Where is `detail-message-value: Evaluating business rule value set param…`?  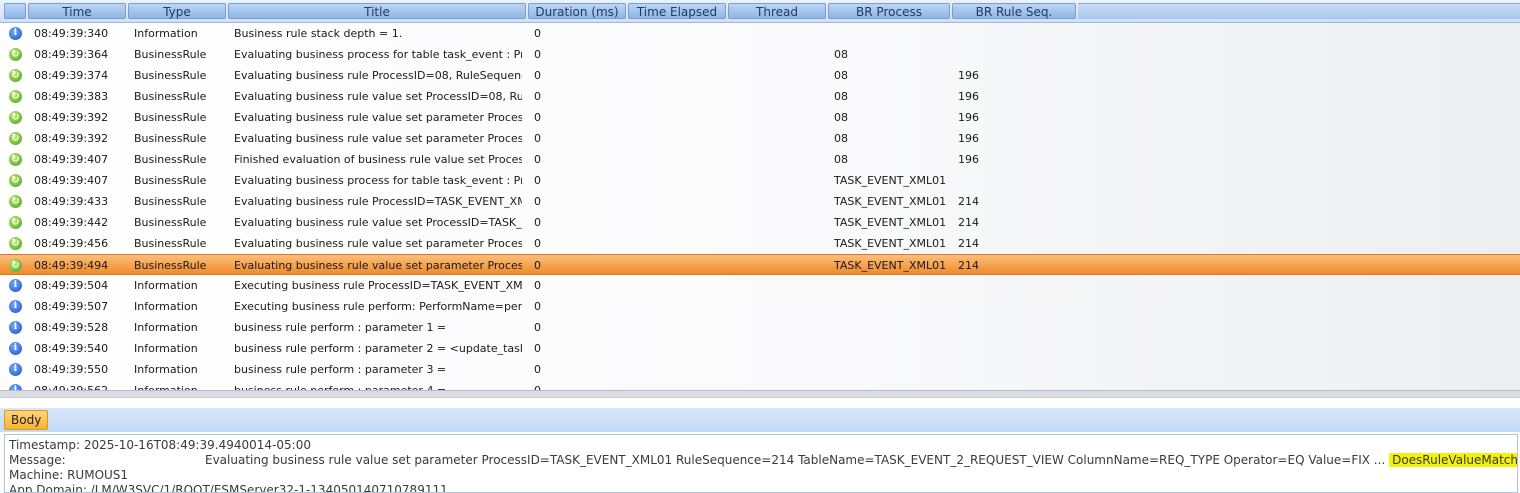
detail-message-value: Evaluating business rule value set param… is located at coordinates (861, 460).